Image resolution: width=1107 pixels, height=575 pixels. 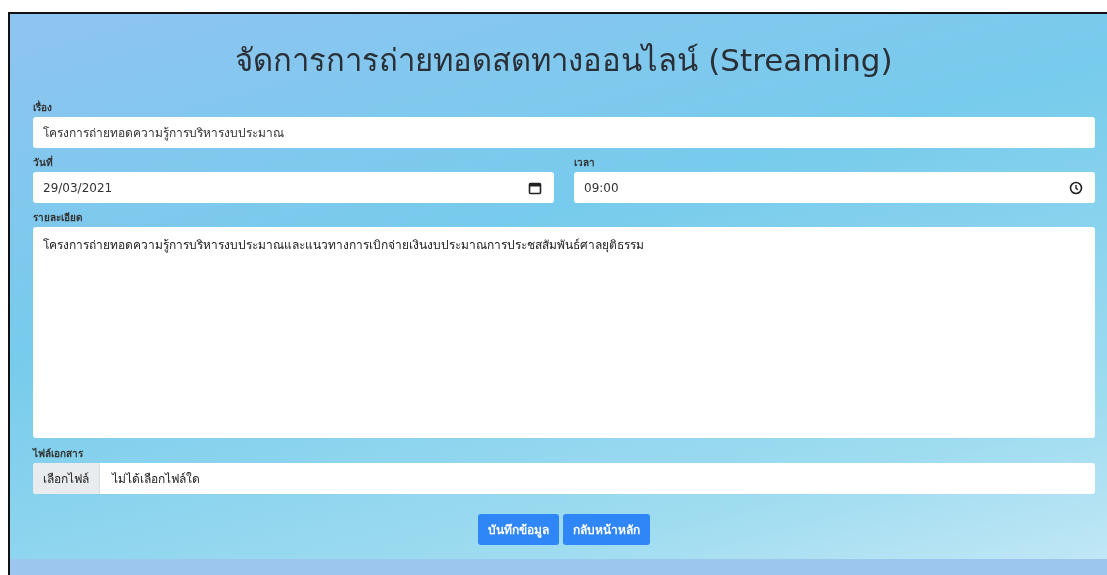 I want to click on date-field: 29/03/2021, so click(x=293, y=187).